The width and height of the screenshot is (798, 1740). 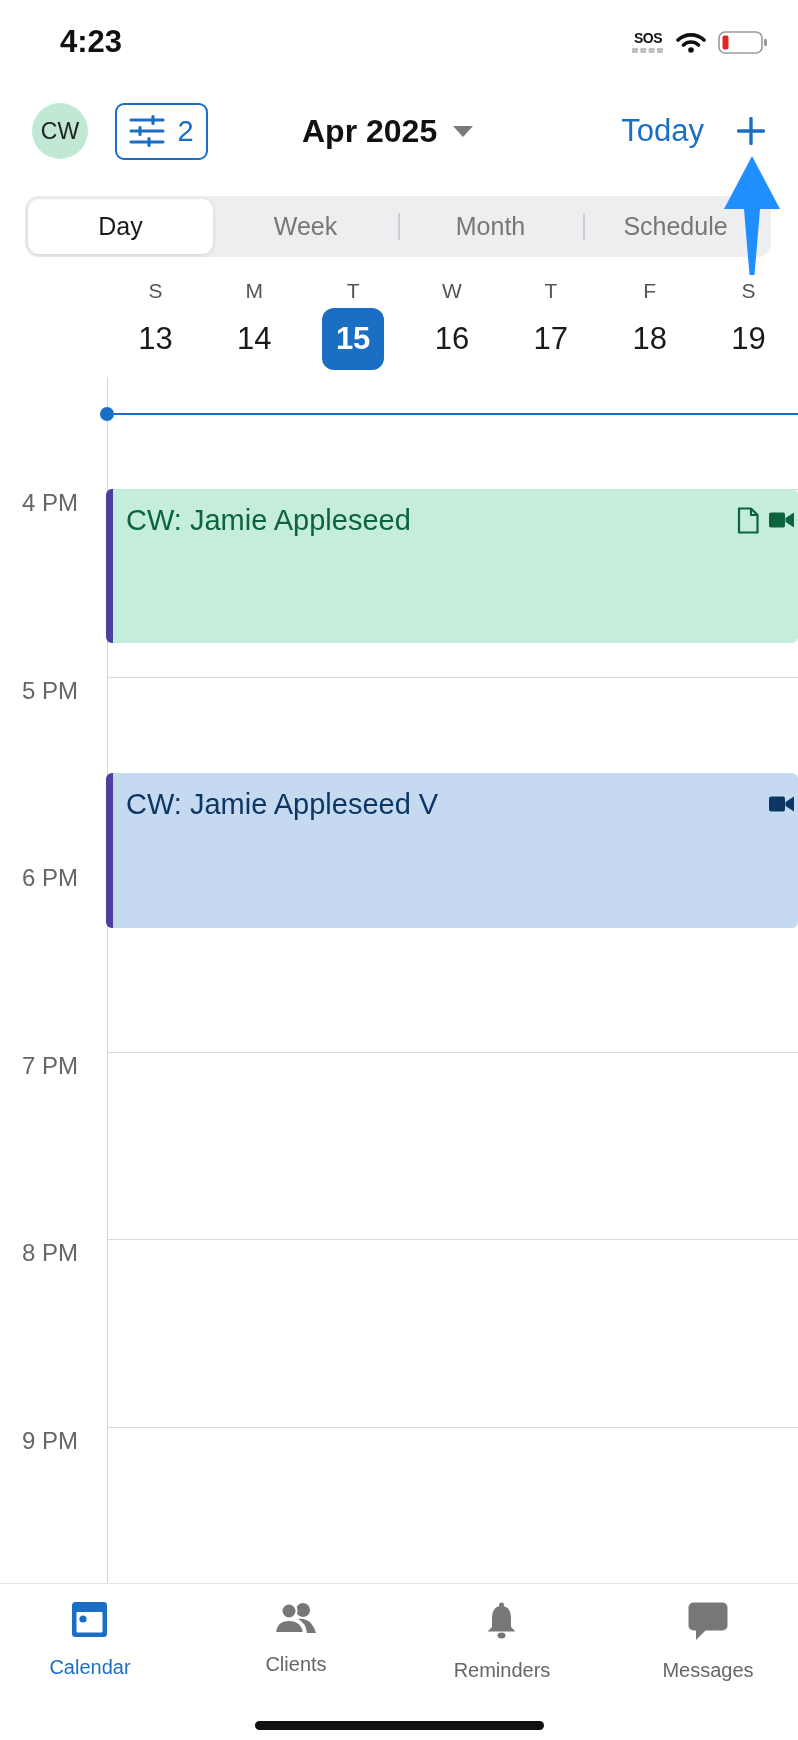 What do you see at coordinates (50, 503) in the screenshot?
I see `hour-label: 4 PM` at bounding box center [50, 503].